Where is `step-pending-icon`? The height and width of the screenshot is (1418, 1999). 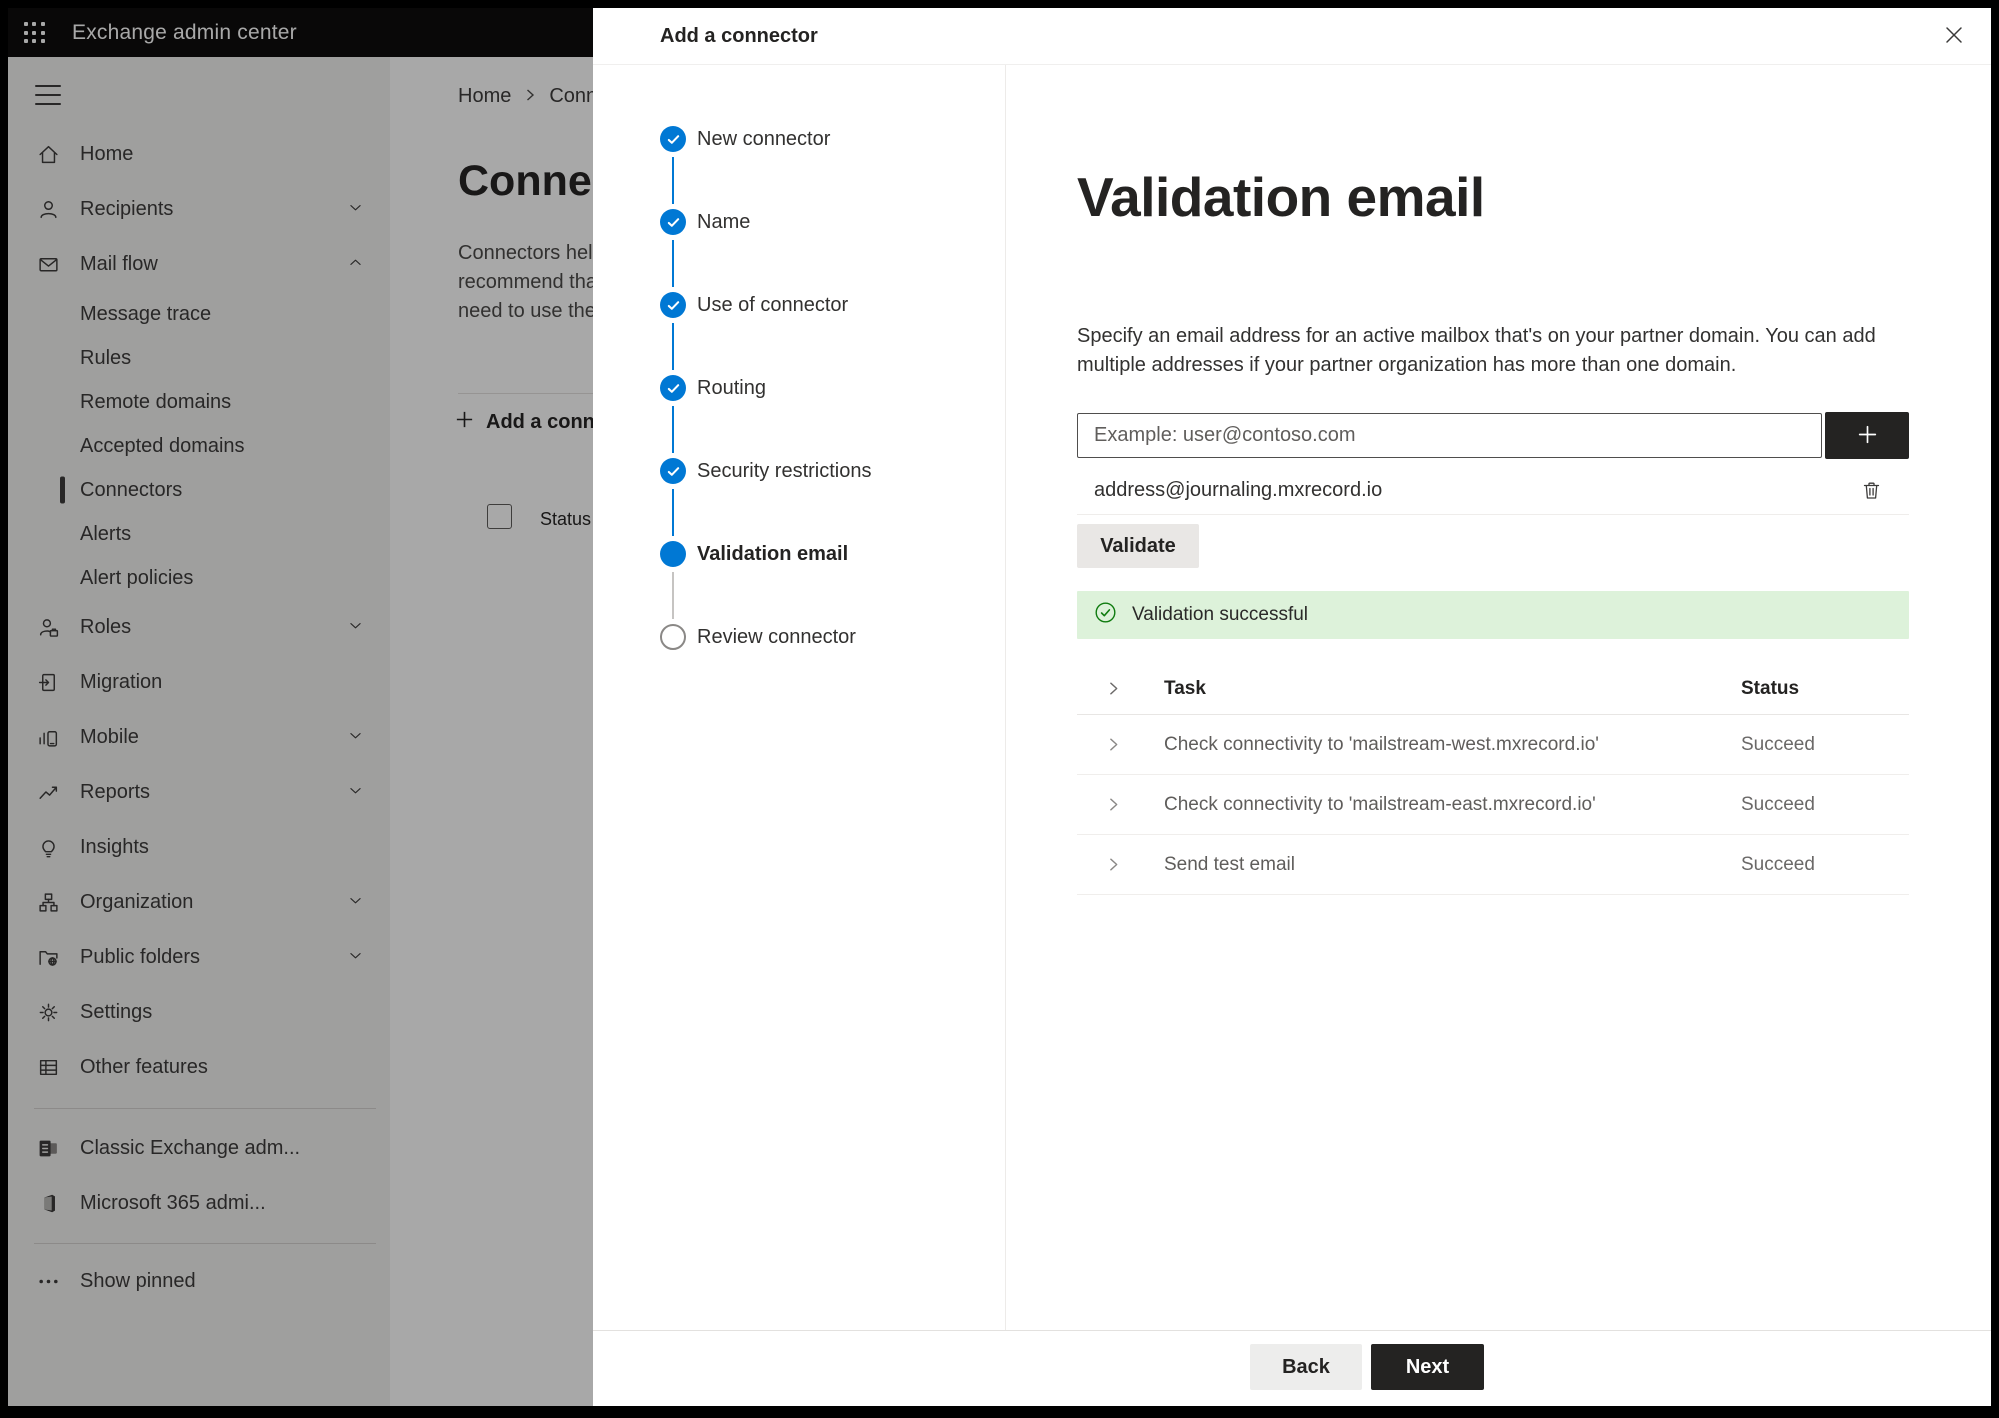
step-pending-icon is located at coordinates (673, 637).